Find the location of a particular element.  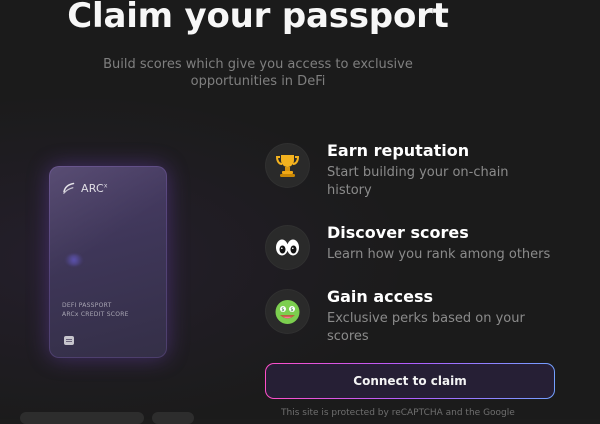

feature-desc-discover-scores: Learn how you rank among others is located at coordinates (439, 254).